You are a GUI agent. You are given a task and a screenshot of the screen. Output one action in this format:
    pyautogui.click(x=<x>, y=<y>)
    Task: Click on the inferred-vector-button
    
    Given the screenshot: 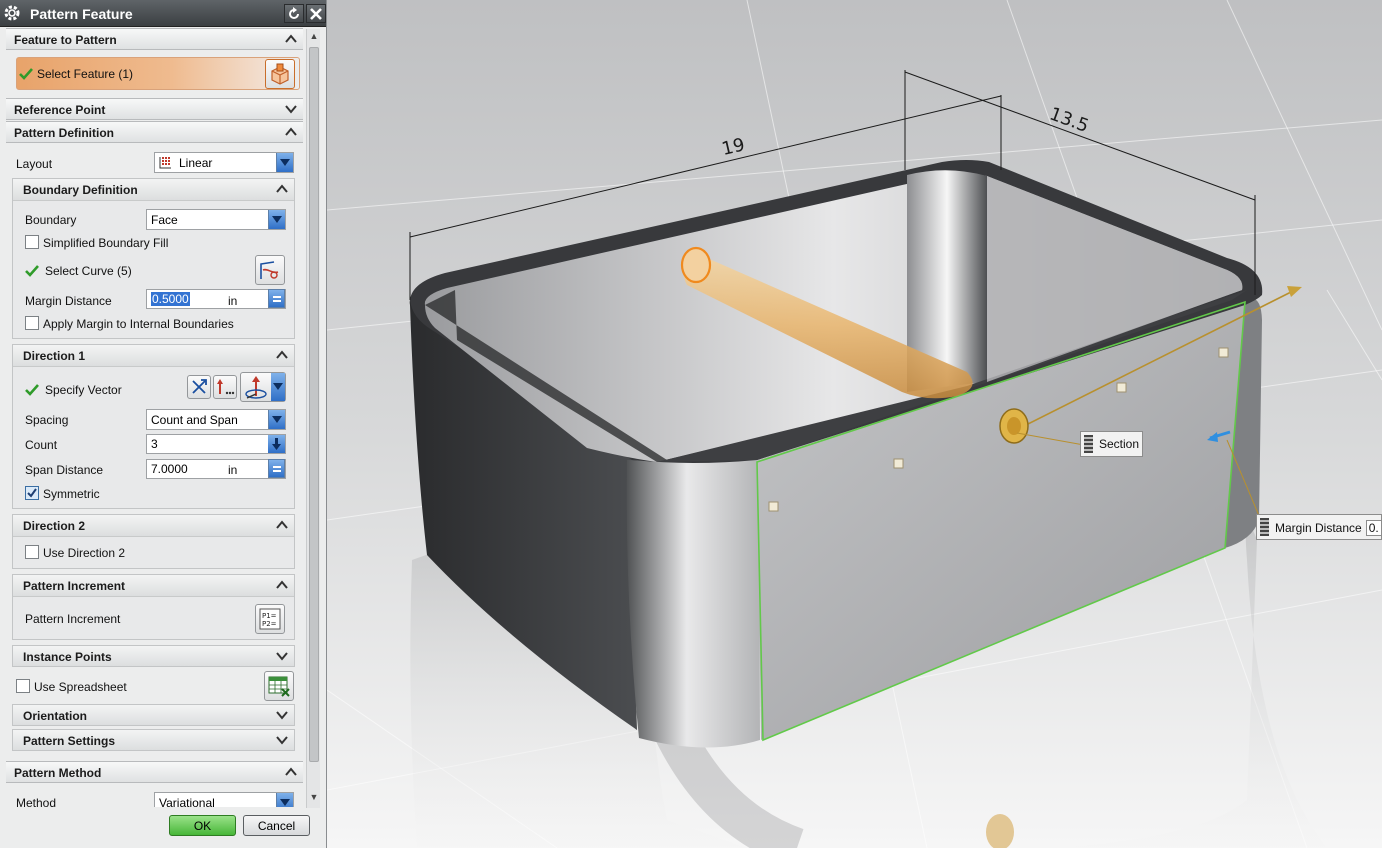 What is the action you would take?
    pyautogui.click(x=225, y=387)
    